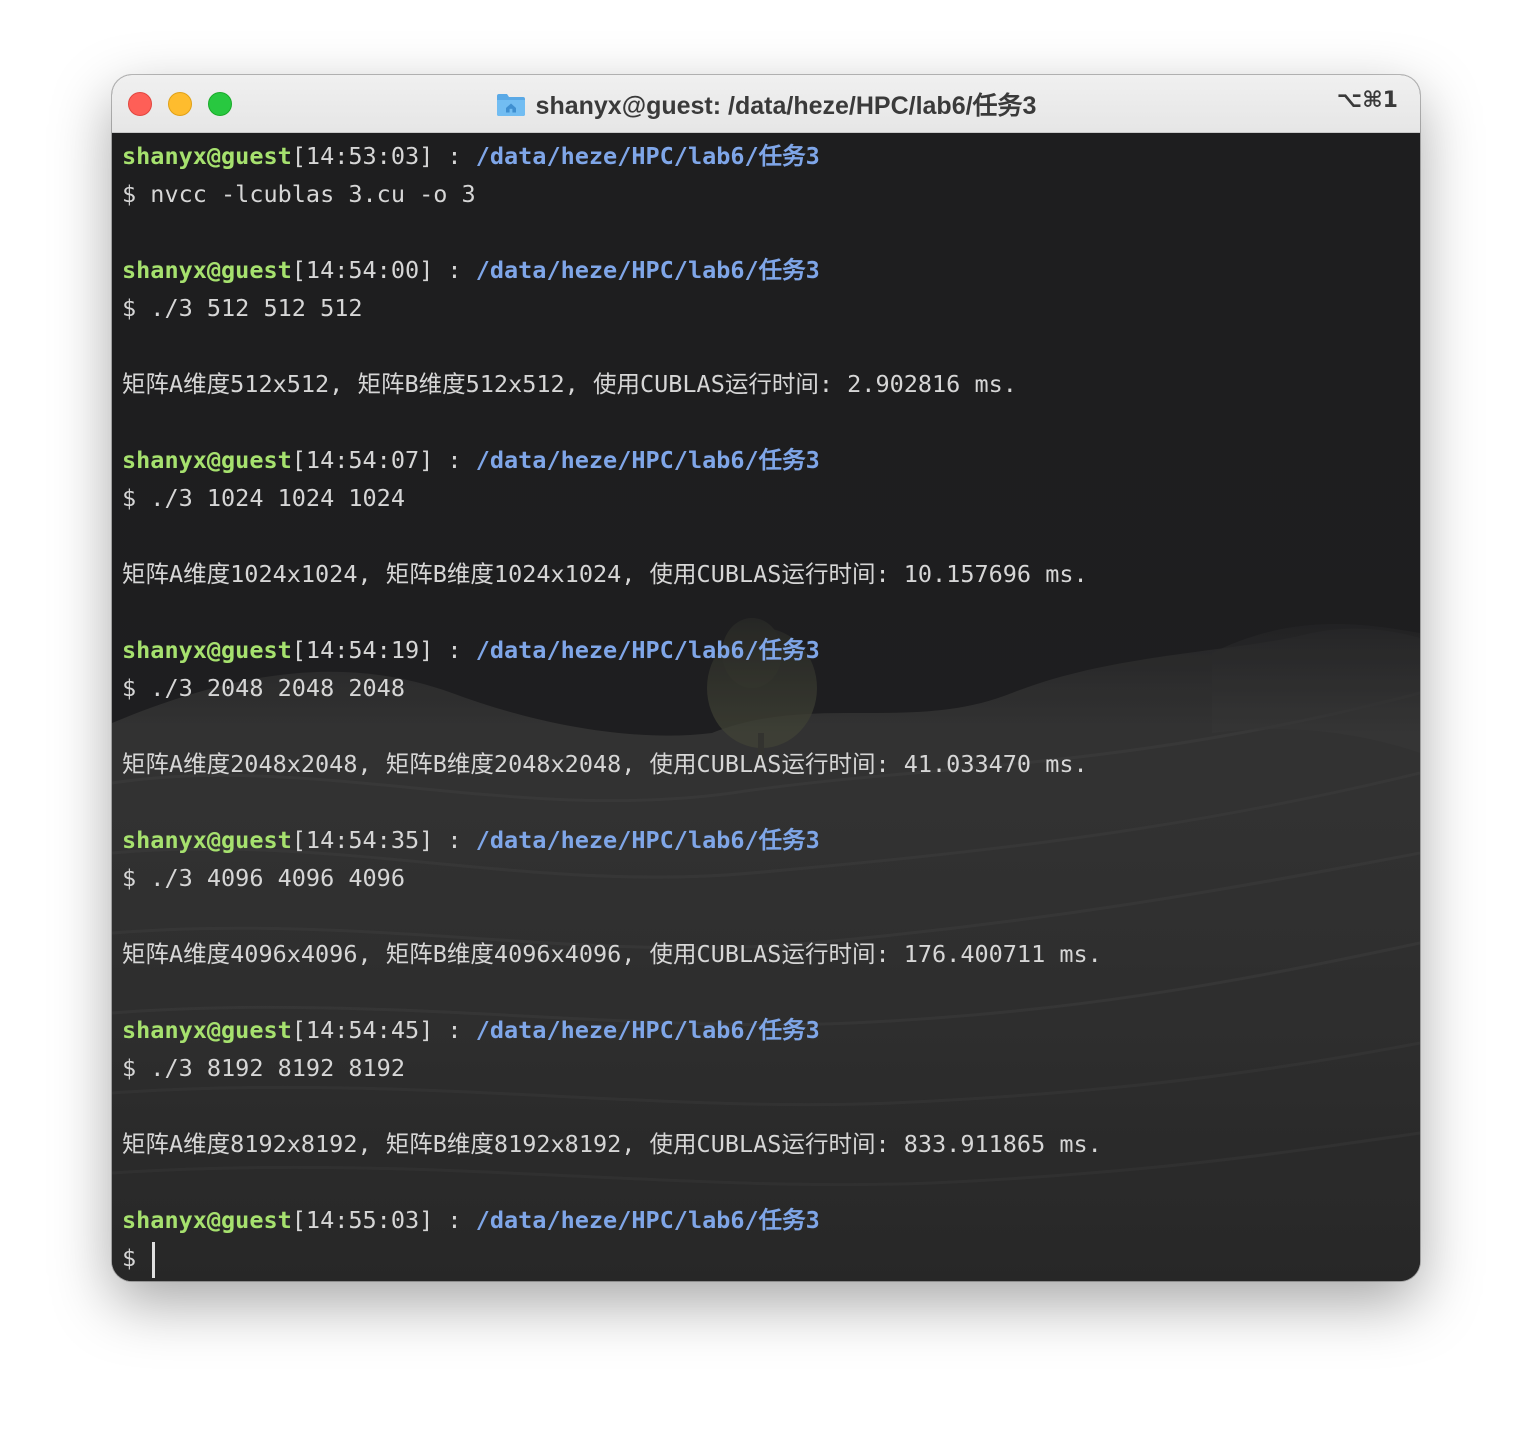  Describe the element at coordinates (362, 1030) in the screenshot. I see `prompt-time: [14:54:45]` at that location.